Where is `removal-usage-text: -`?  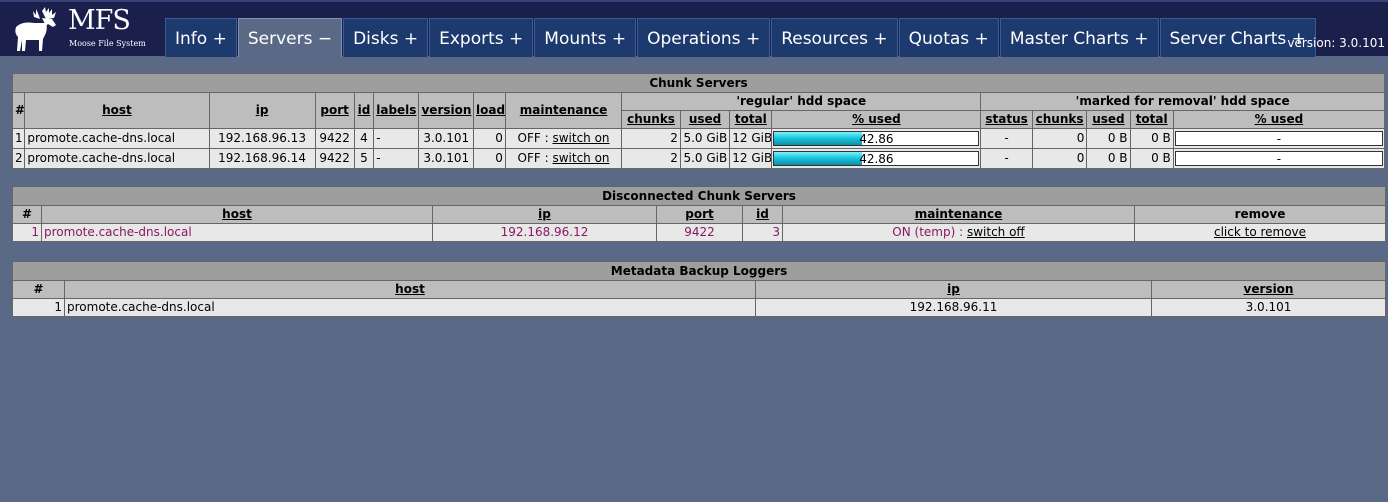
removal-usage-text: - is located at coordinates (1279, 139).